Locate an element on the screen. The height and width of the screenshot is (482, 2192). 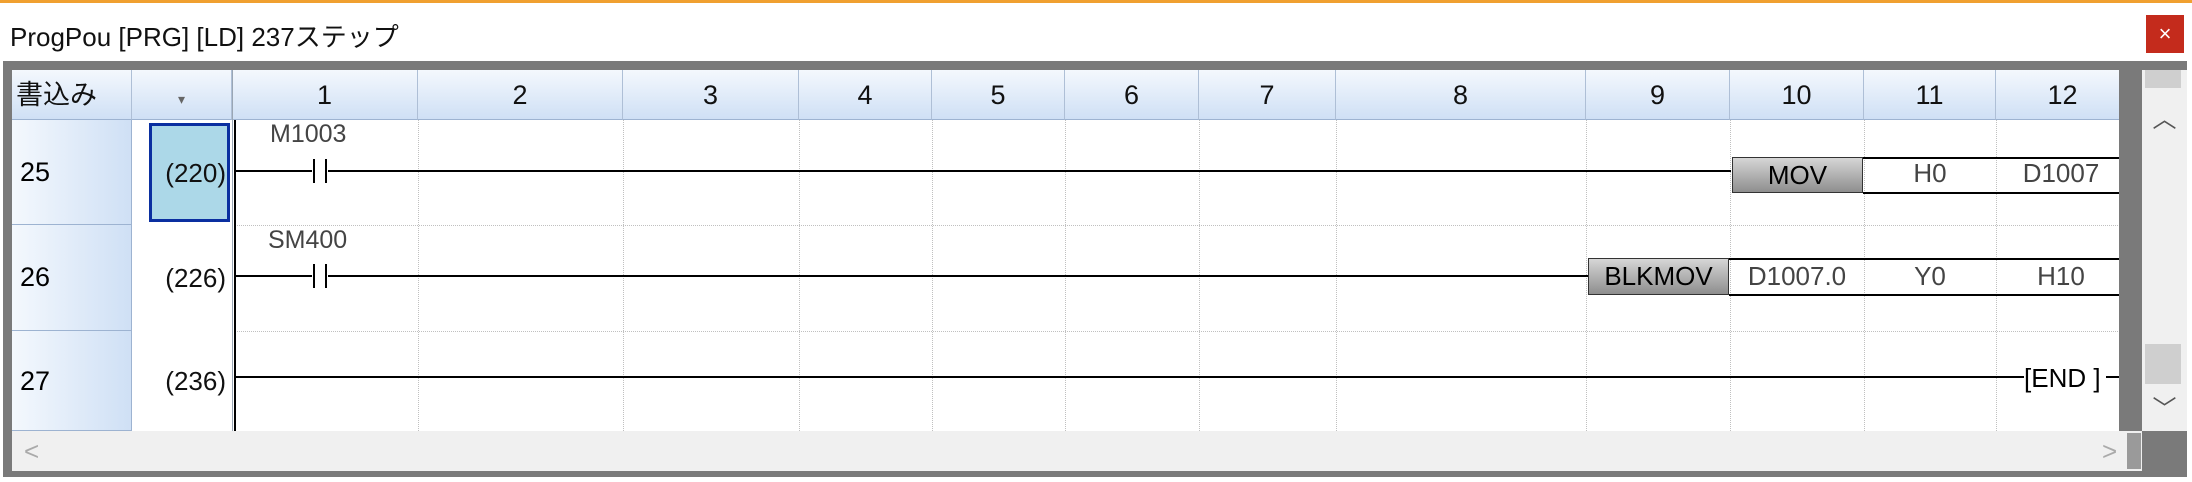
operand-y0: Y0 is located at coordinates (1930, 276).